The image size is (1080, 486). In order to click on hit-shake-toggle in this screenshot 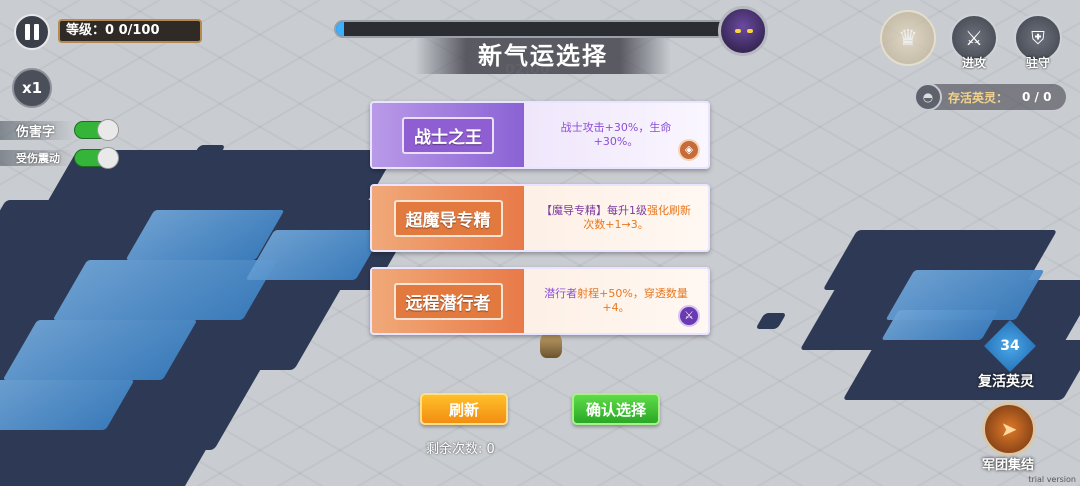, I will do `click(96, 158)`.